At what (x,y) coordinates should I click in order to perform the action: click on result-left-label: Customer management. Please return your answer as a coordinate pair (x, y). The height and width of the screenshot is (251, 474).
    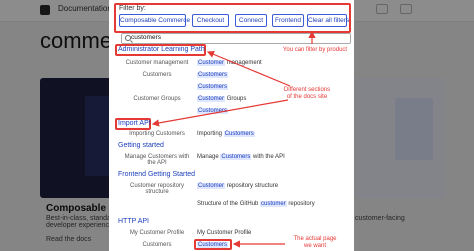
    Looking at the image, I should click on (157, 63).